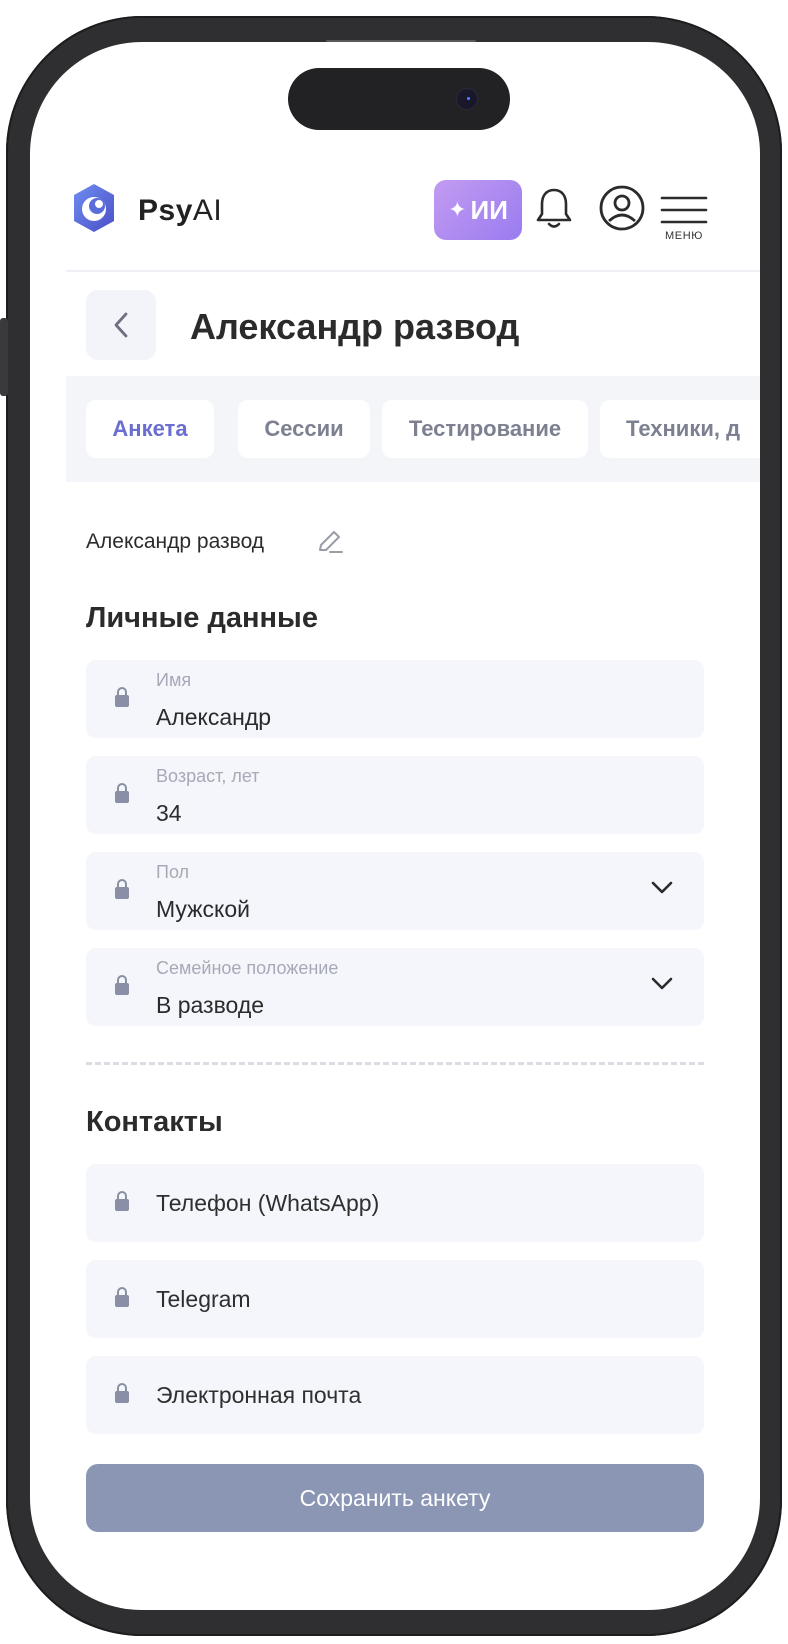 The image size is (788, 1644). Describe the element at coordinates (214, 717) in the screenshot. I see `field-value: Александр` at that location.